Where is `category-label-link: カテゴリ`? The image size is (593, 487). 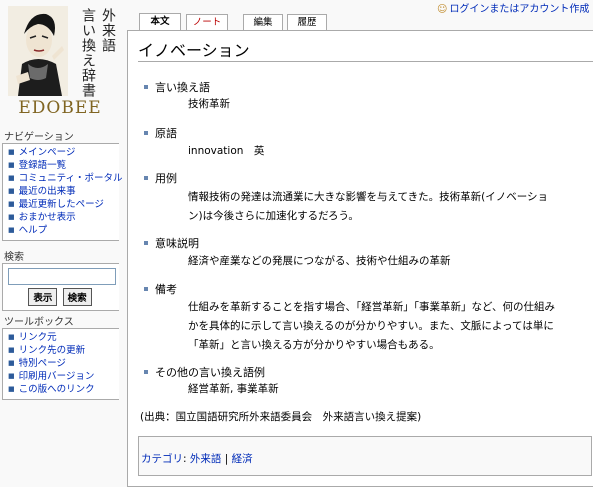
category-label-link: カテゴリ is located at coordinates (162, 459).